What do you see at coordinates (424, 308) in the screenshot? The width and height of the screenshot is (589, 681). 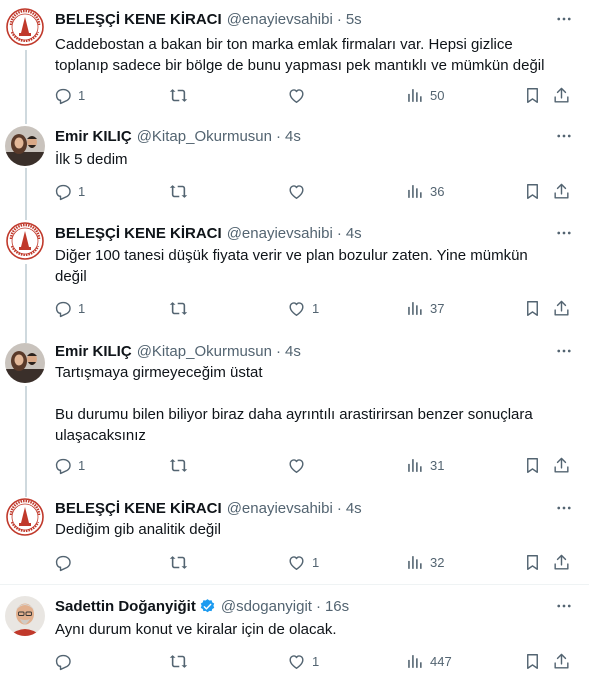 I see `views-button: 37` at bounding box center [424, 308].